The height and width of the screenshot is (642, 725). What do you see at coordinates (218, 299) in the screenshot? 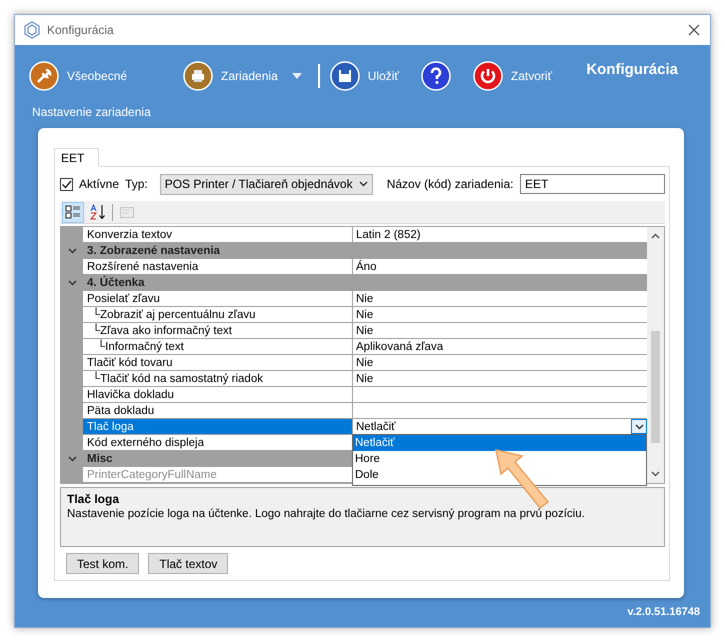
I see `property-name: Posielať zľavu` at bounding box center [218, 299].